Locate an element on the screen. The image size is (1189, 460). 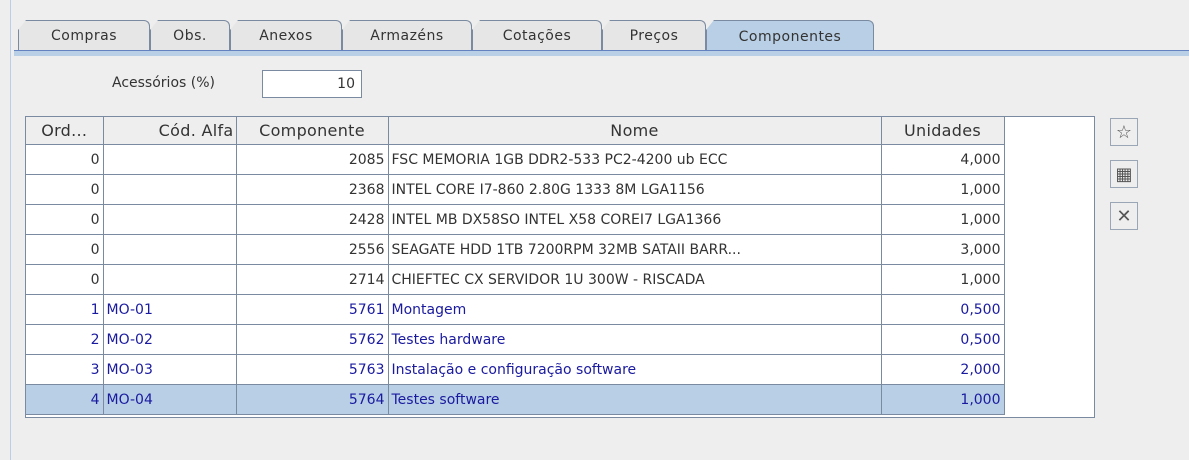
cell-unidades: 2,000 is located at coordinates (943, 369).